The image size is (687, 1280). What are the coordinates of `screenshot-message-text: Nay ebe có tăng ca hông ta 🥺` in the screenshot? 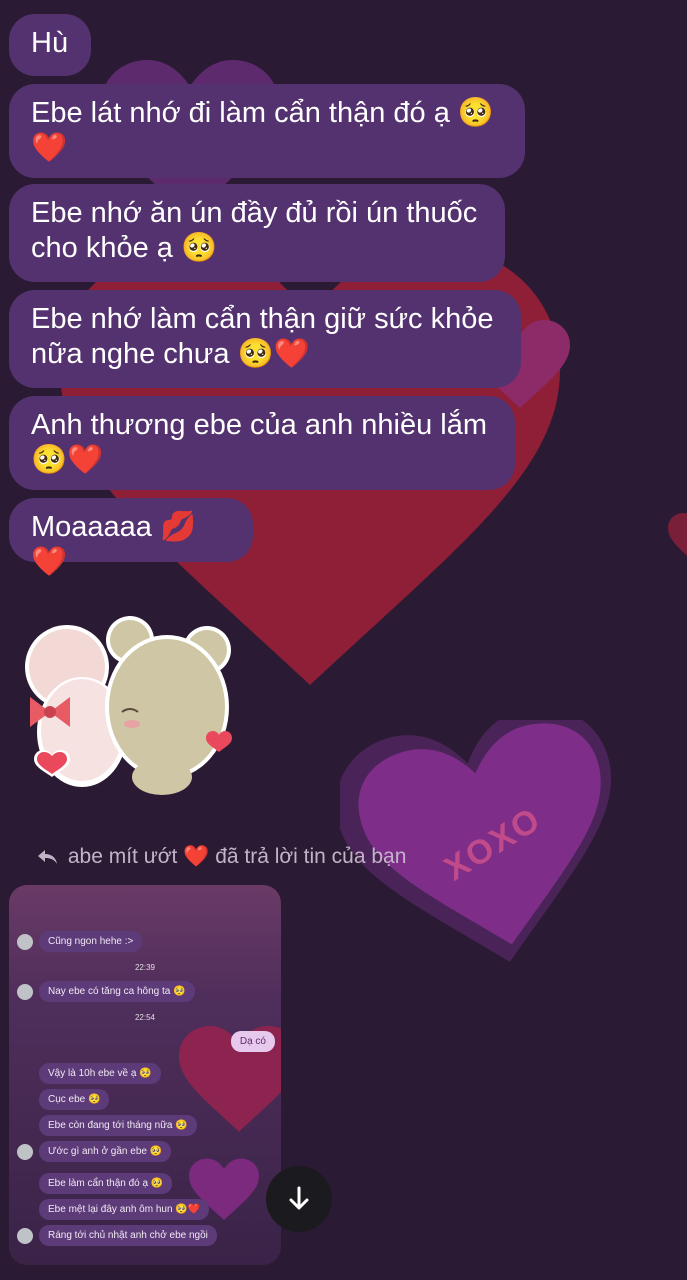 It's located at (117, 991).